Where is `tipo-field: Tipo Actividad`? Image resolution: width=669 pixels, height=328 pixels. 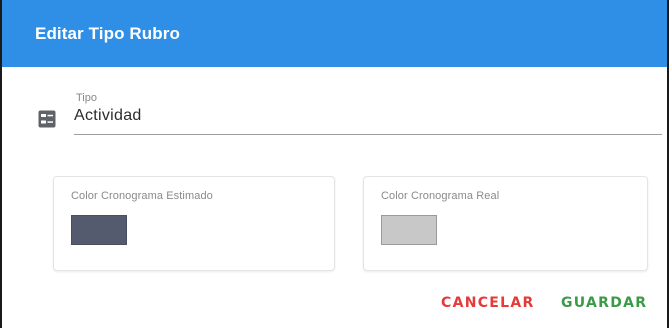 tipo-field: Tipo Actividad is located at coordinates (350, 115).